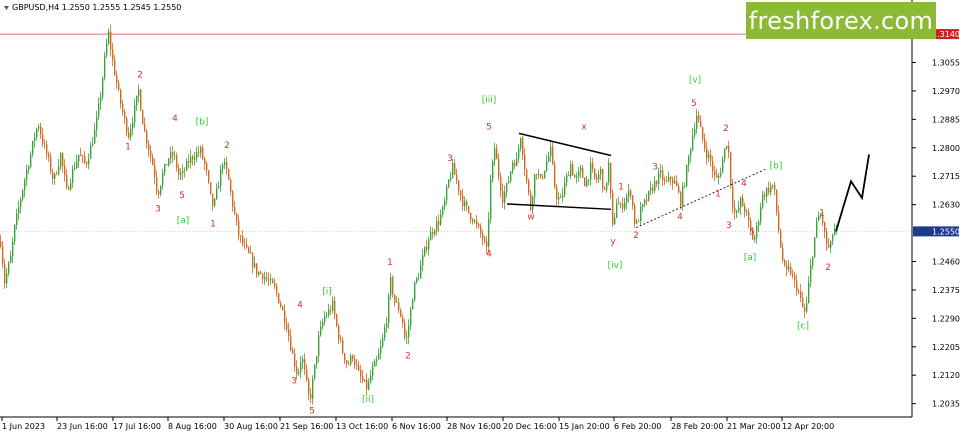 The height and width of the screenshot is (433, 960). What do you see at coordinates (137, 426) in the screenshot?
I see `x-tick-label: 17 Jul 16:00` at bounding box center [137, 426].